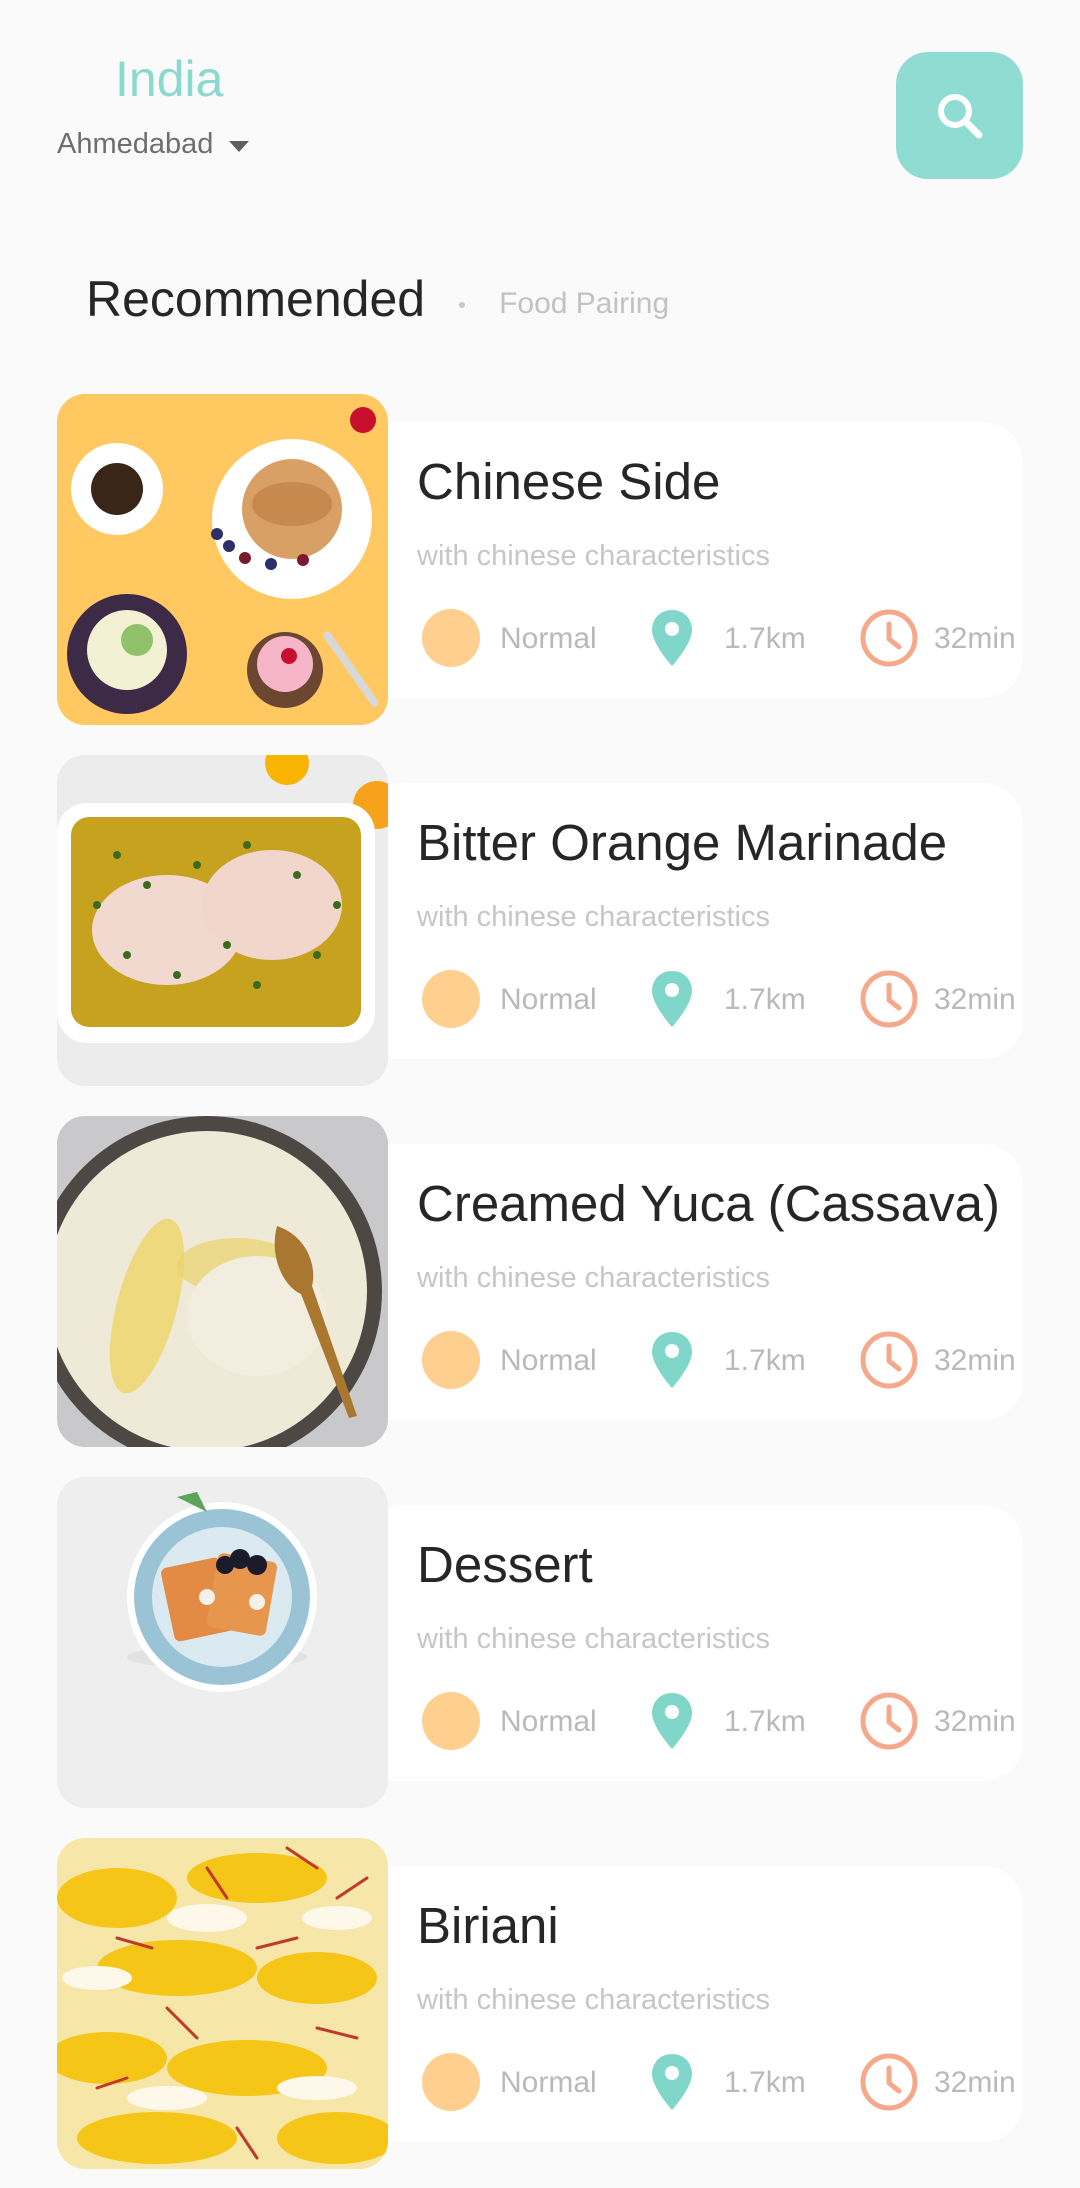 The width and height of the screenshot is (1080, 2188). I want to click on item-title: Creamed Yuca (Cassava), so click(708, 1203).